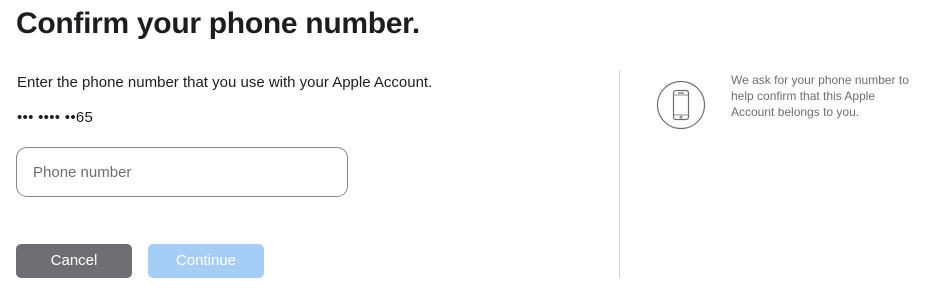  Describe the element at coordinates (182, 172) in the screenshot. I see `phone-number-input` at that location.